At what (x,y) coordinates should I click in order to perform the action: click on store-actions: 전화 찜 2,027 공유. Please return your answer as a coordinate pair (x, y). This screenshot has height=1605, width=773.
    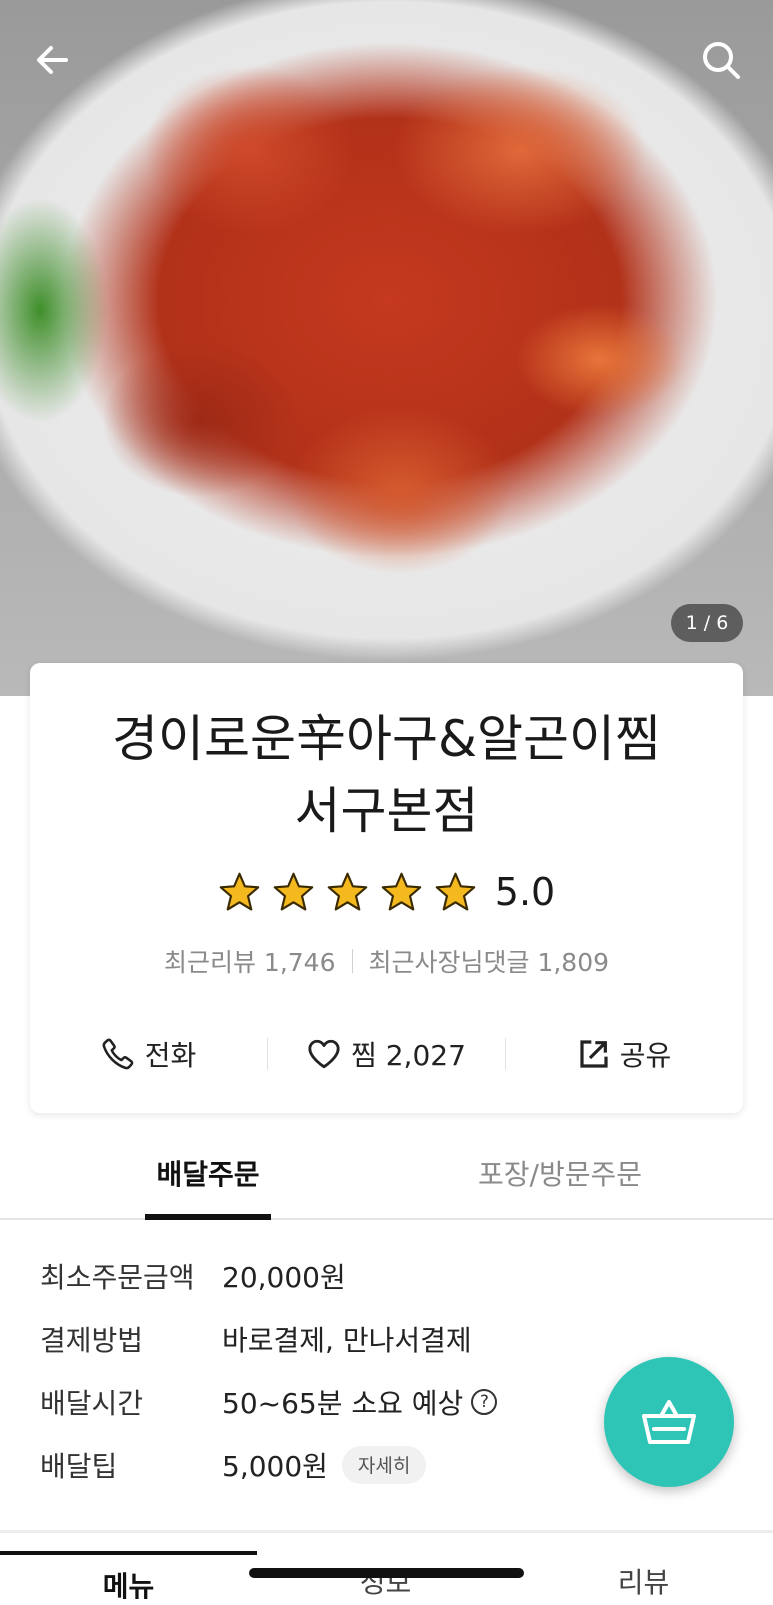
    Looking at the image, I should click on (386, 1054).